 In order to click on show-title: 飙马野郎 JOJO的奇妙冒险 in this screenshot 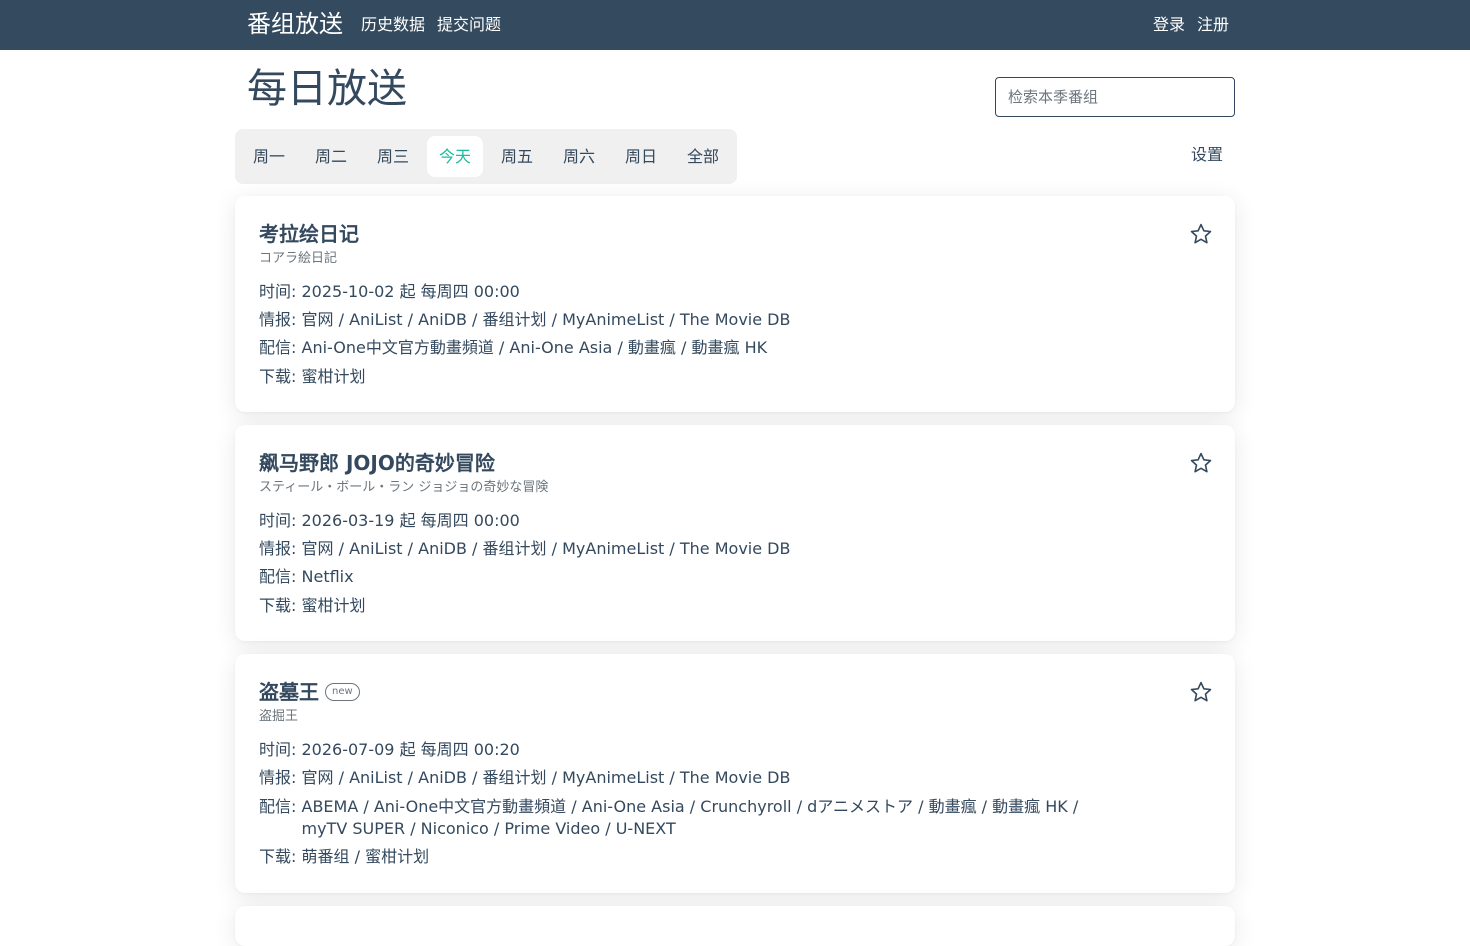, I will do `click(377, 463)`.